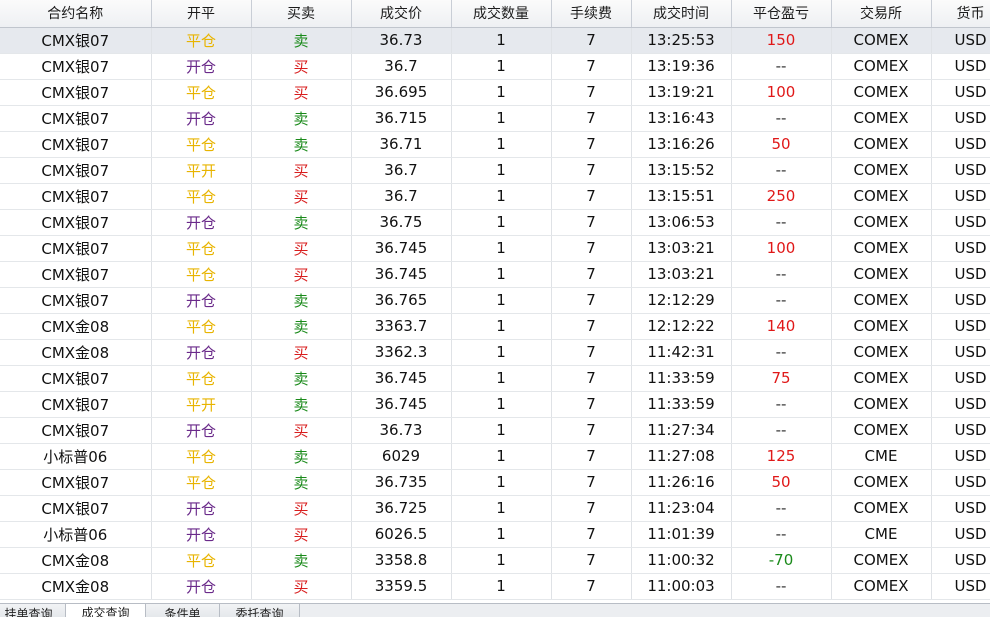  I want to click on table-row: CMX金08 平仓卖 3358.8 1 7 11:00:32 -70 COMEX USD, so click(495, 560).